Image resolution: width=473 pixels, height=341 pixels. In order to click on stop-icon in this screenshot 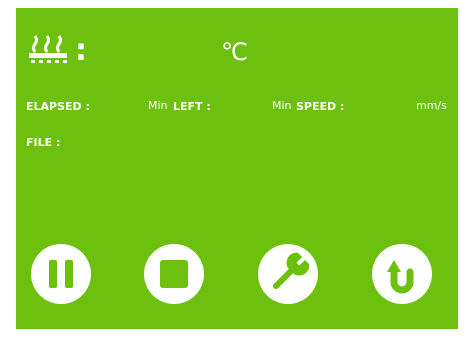, I will do `click(174, 274)`.